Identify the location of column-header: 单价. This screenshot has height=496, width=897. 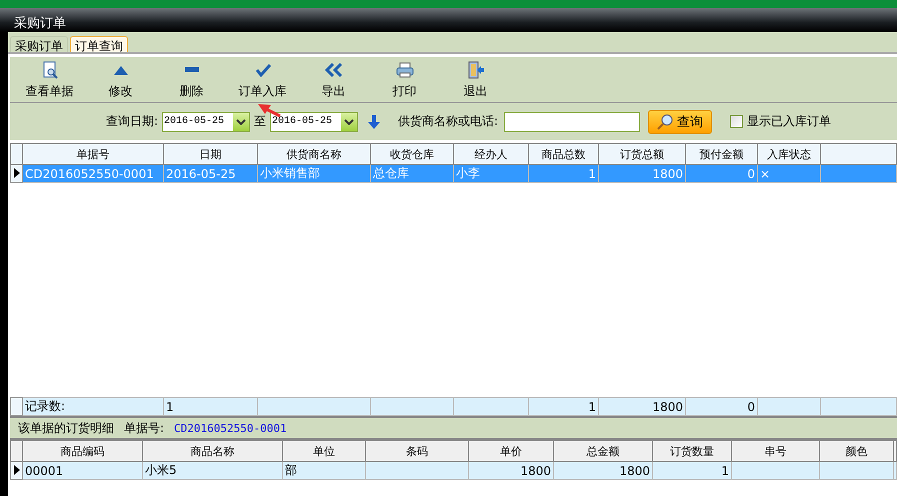
(511, 451).